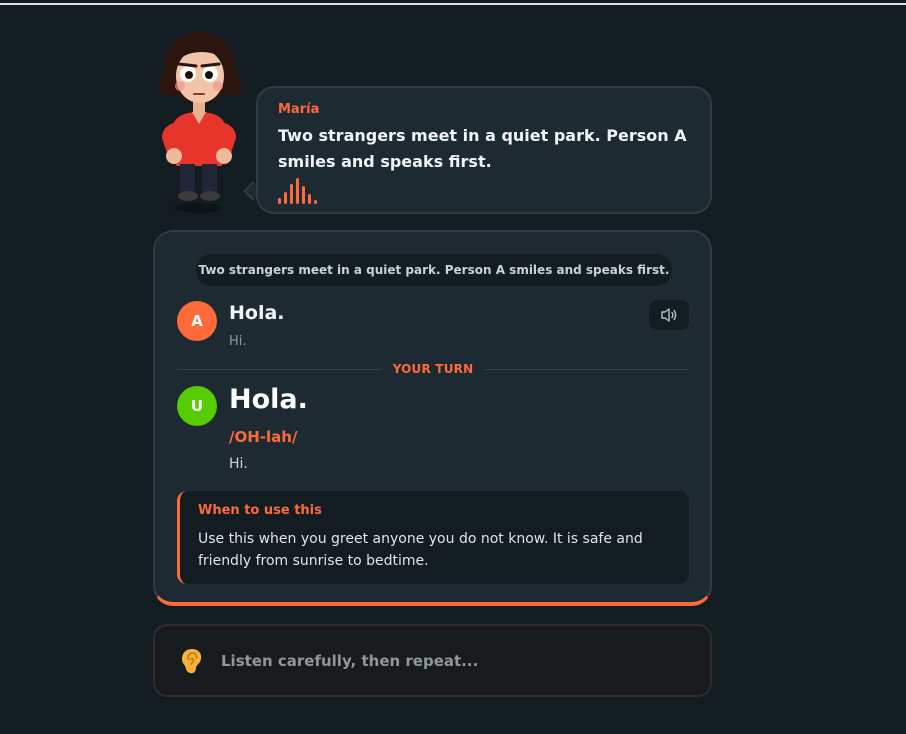  What do you see at coordinates (257, 313) in the screenshot?
I see `speaker-a-line: Hola.` at bounding box center [257, 313].